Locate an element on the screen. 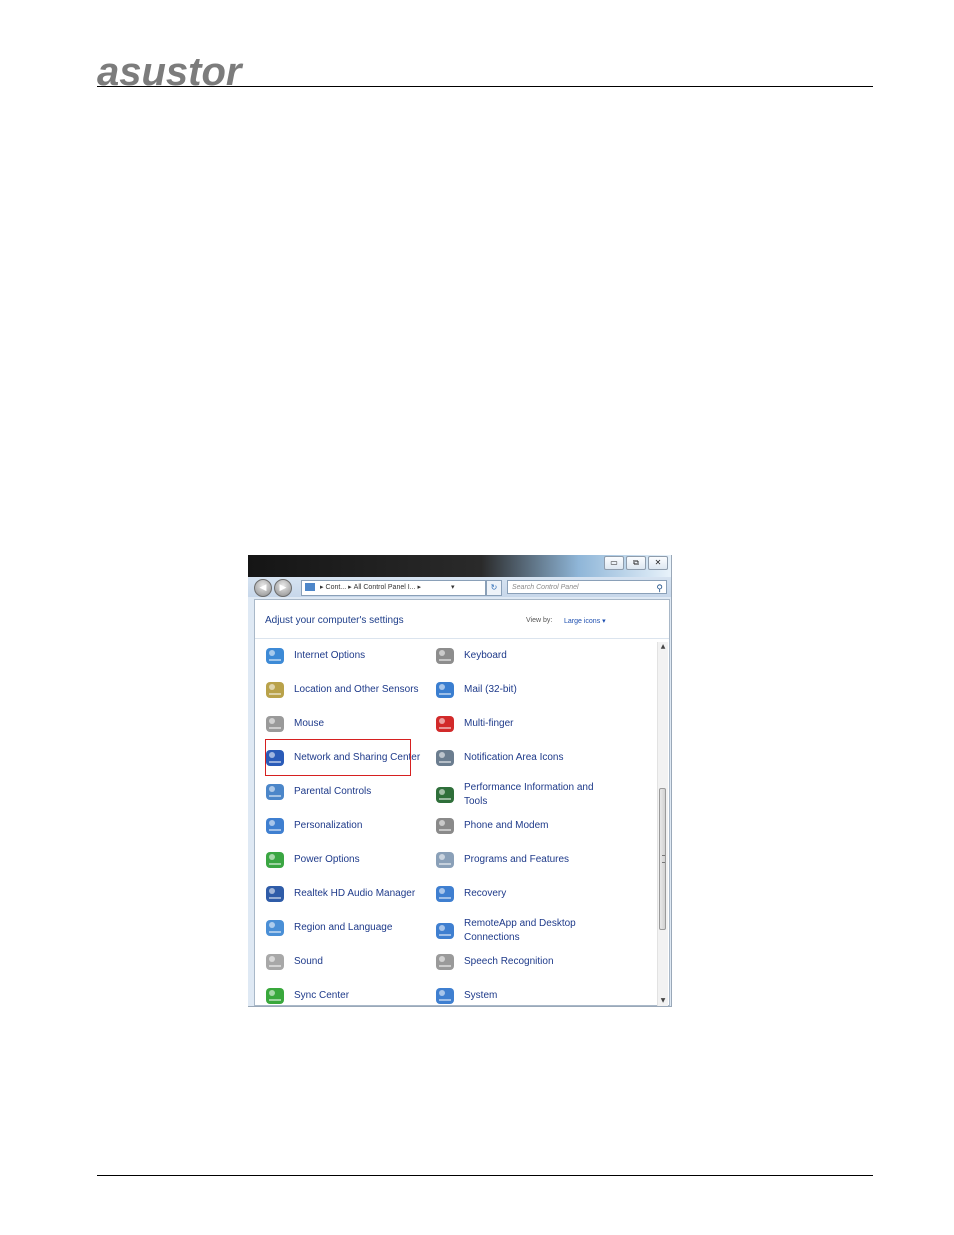 This screenshot has height=1235, width=954. item-label: Keyboard is located at coordinates (485, 655).